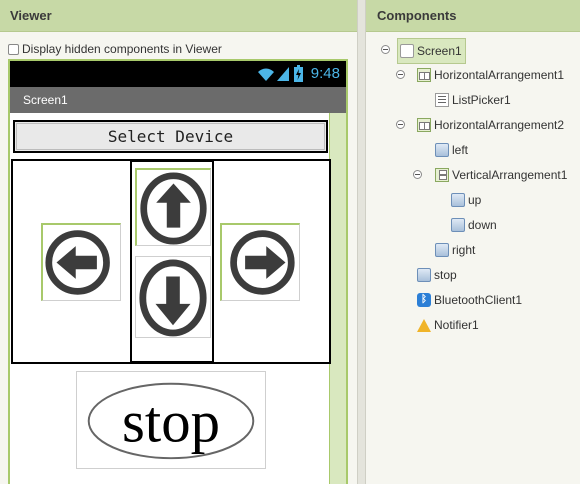 This screenshot has height=484, width=580. Describe the element at coordinates (266, 74) in the screenshot. I see `wifi-icon` at that location.